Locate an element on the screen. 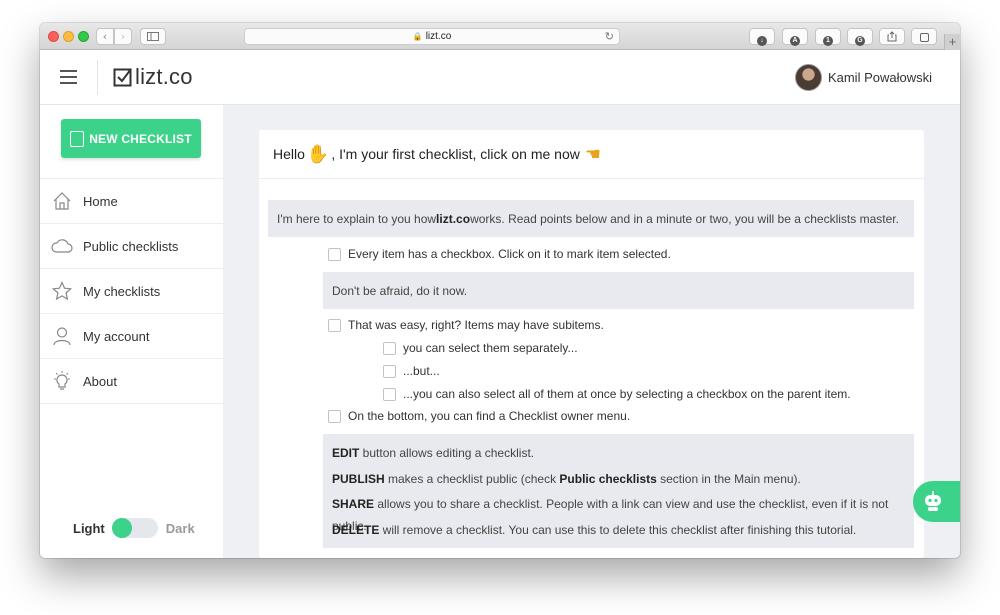 Image resolution: width=1000 pixels, height=615 pixels. download-icon: ↓ is located at coordinates (762, 41).